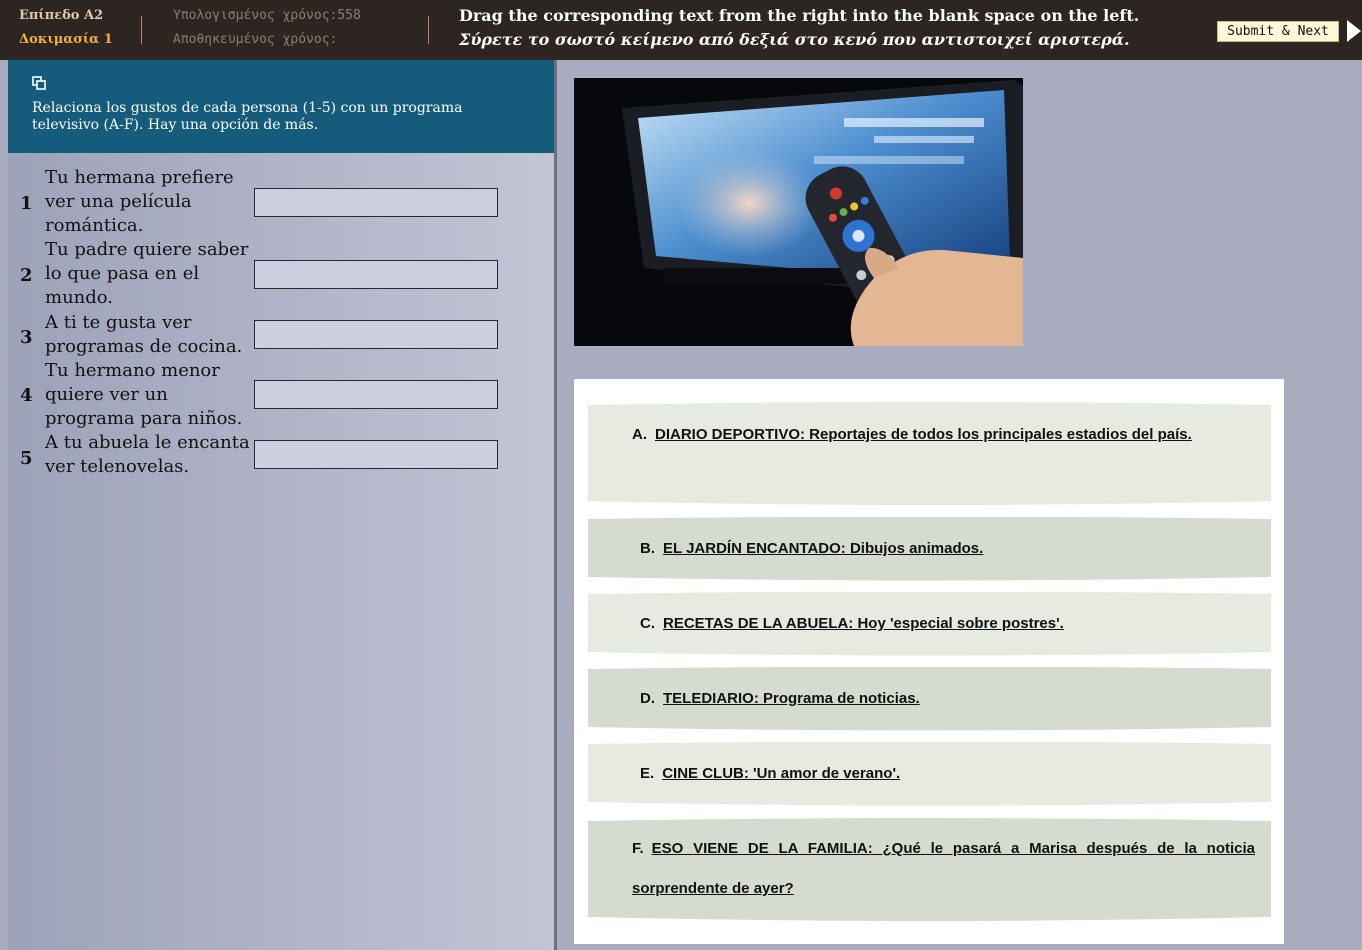  I want to click on option-b: B. EL JARDÍN ENCANTADO: Dibujos animados., so click(929, 549).